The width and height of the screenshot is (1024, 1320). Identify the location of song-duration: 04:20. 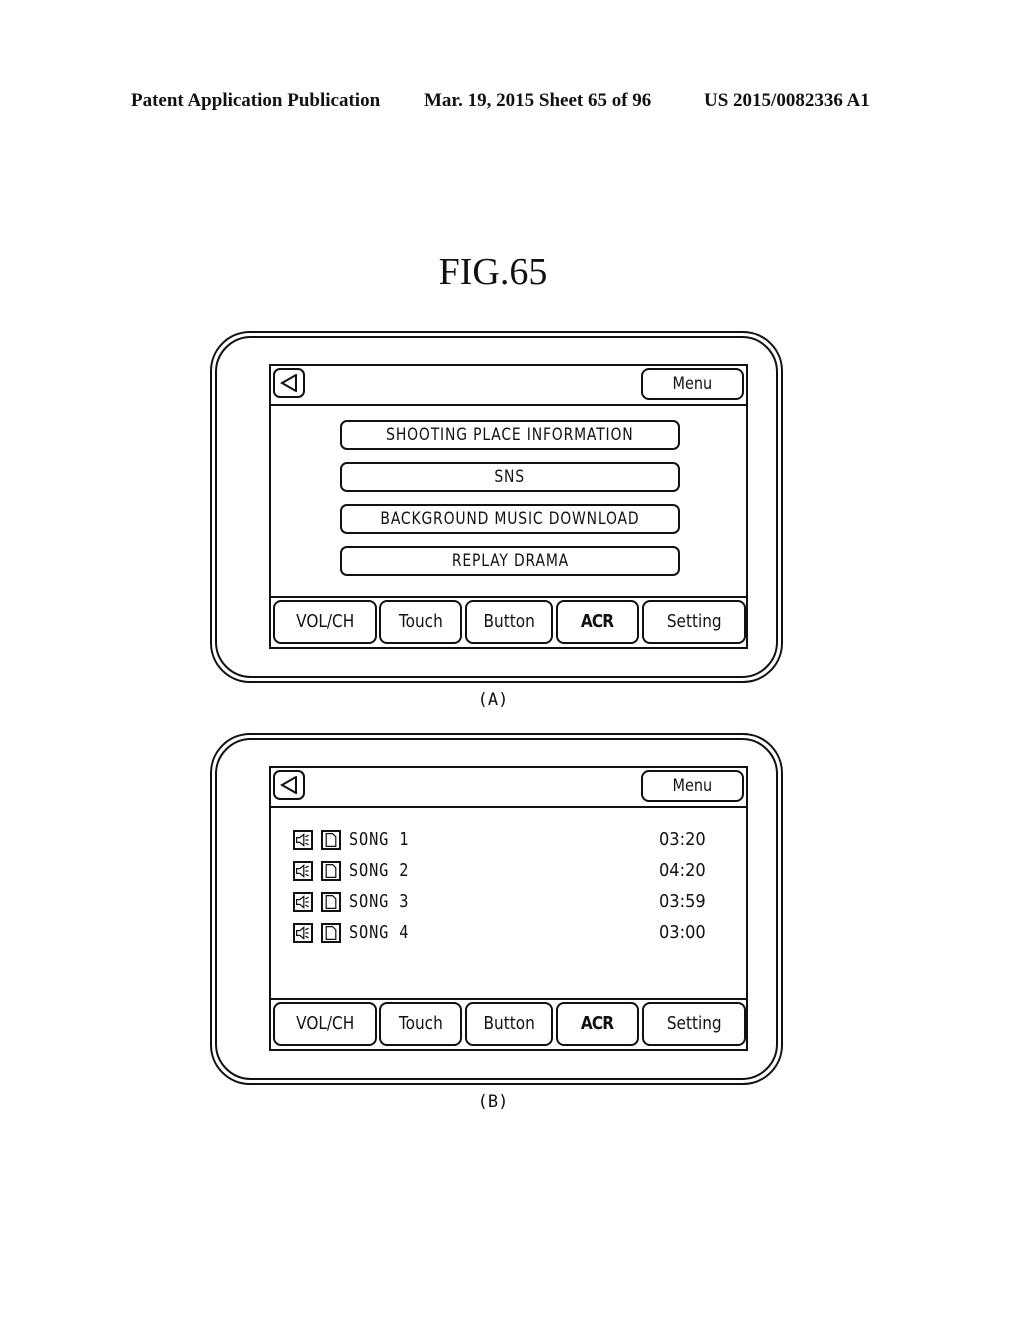
(682, 870).